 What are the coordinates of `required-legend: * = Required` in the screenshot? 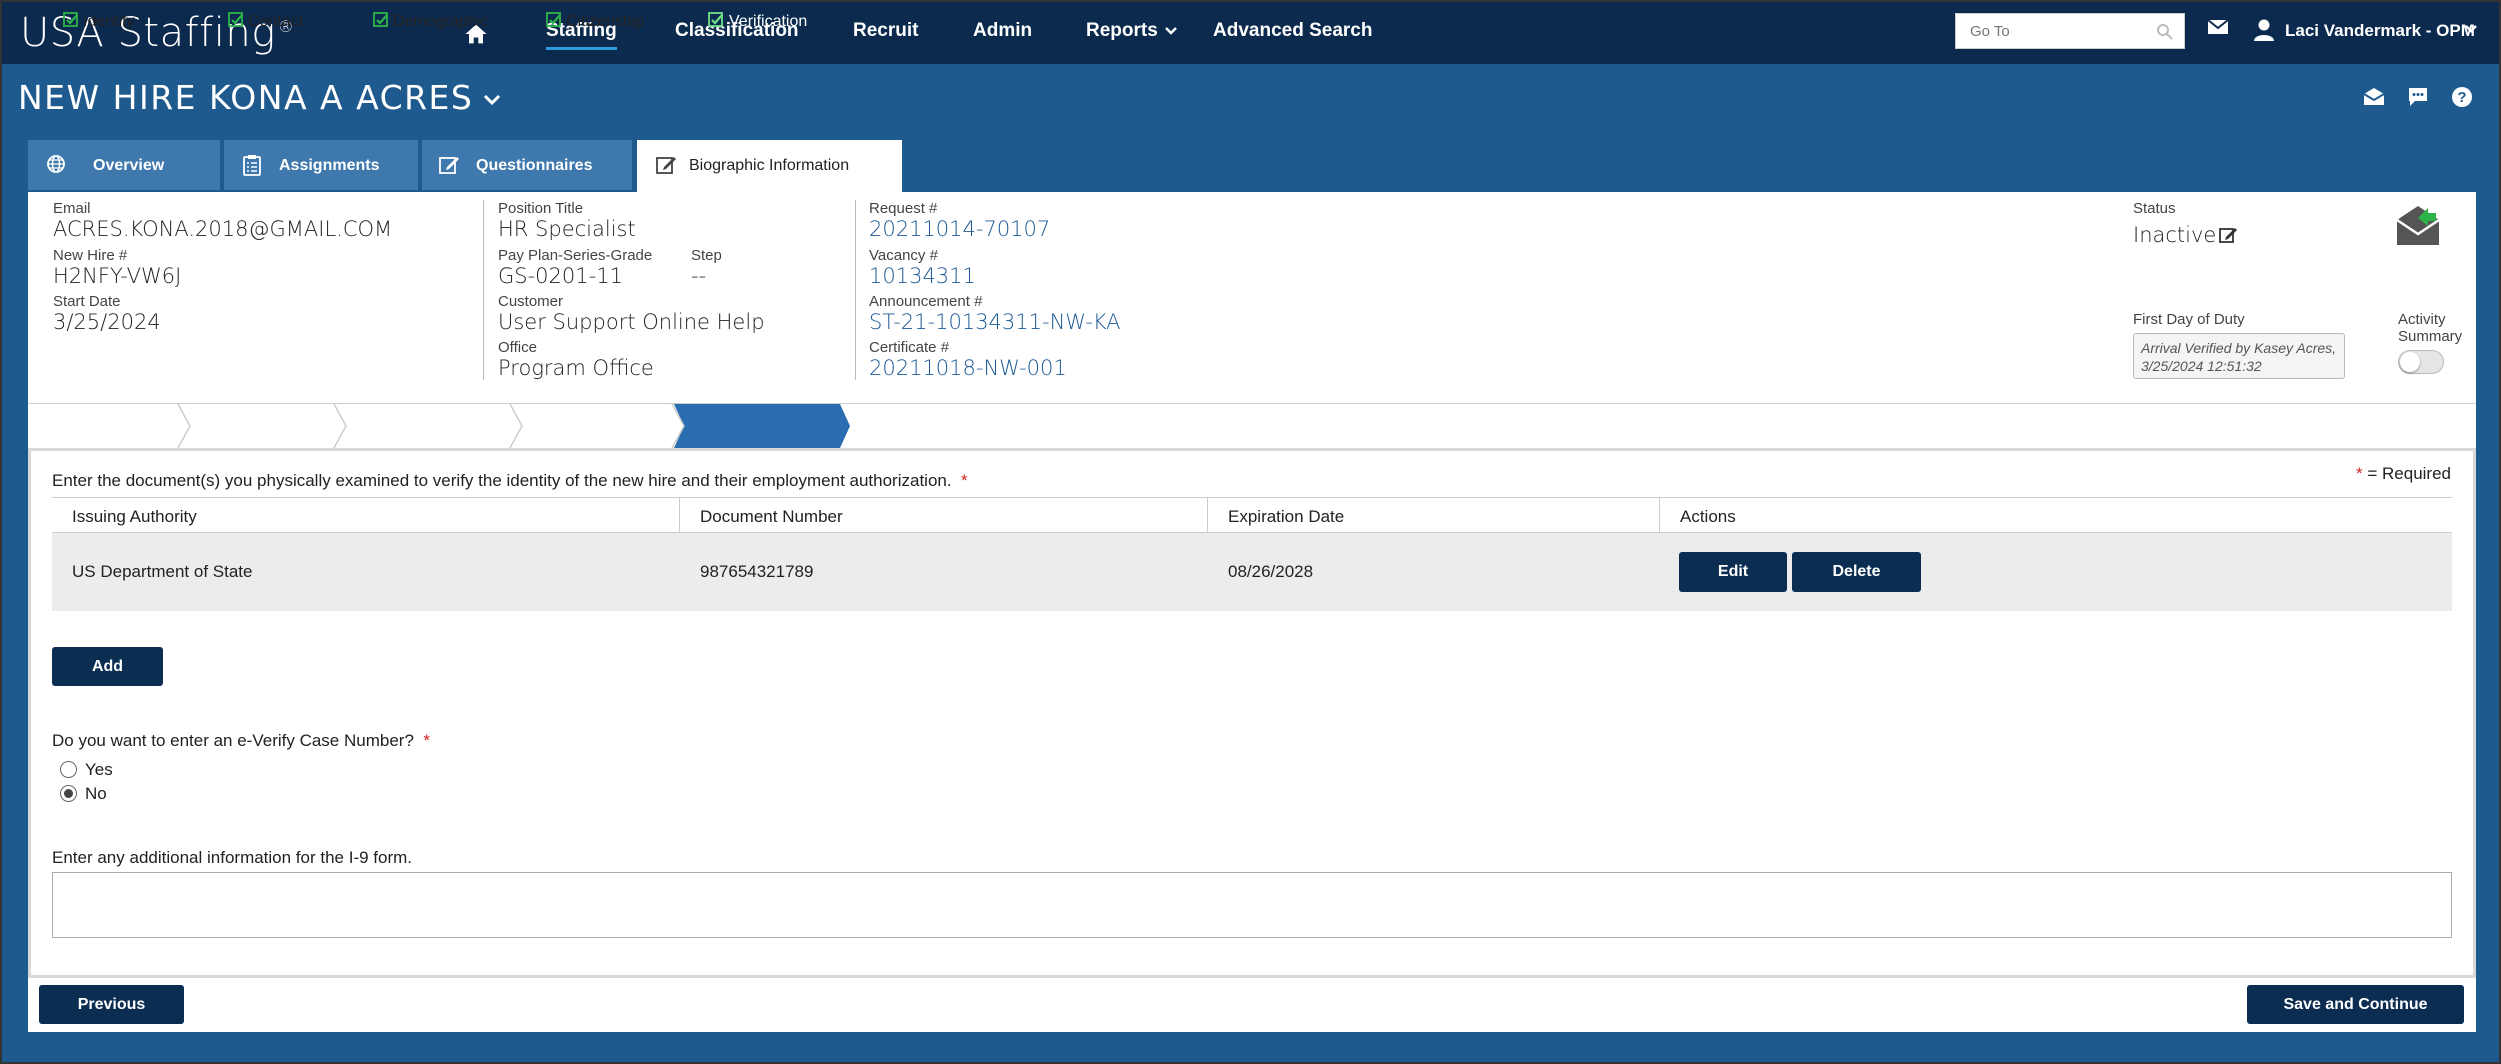 It's located at (2403, 473).